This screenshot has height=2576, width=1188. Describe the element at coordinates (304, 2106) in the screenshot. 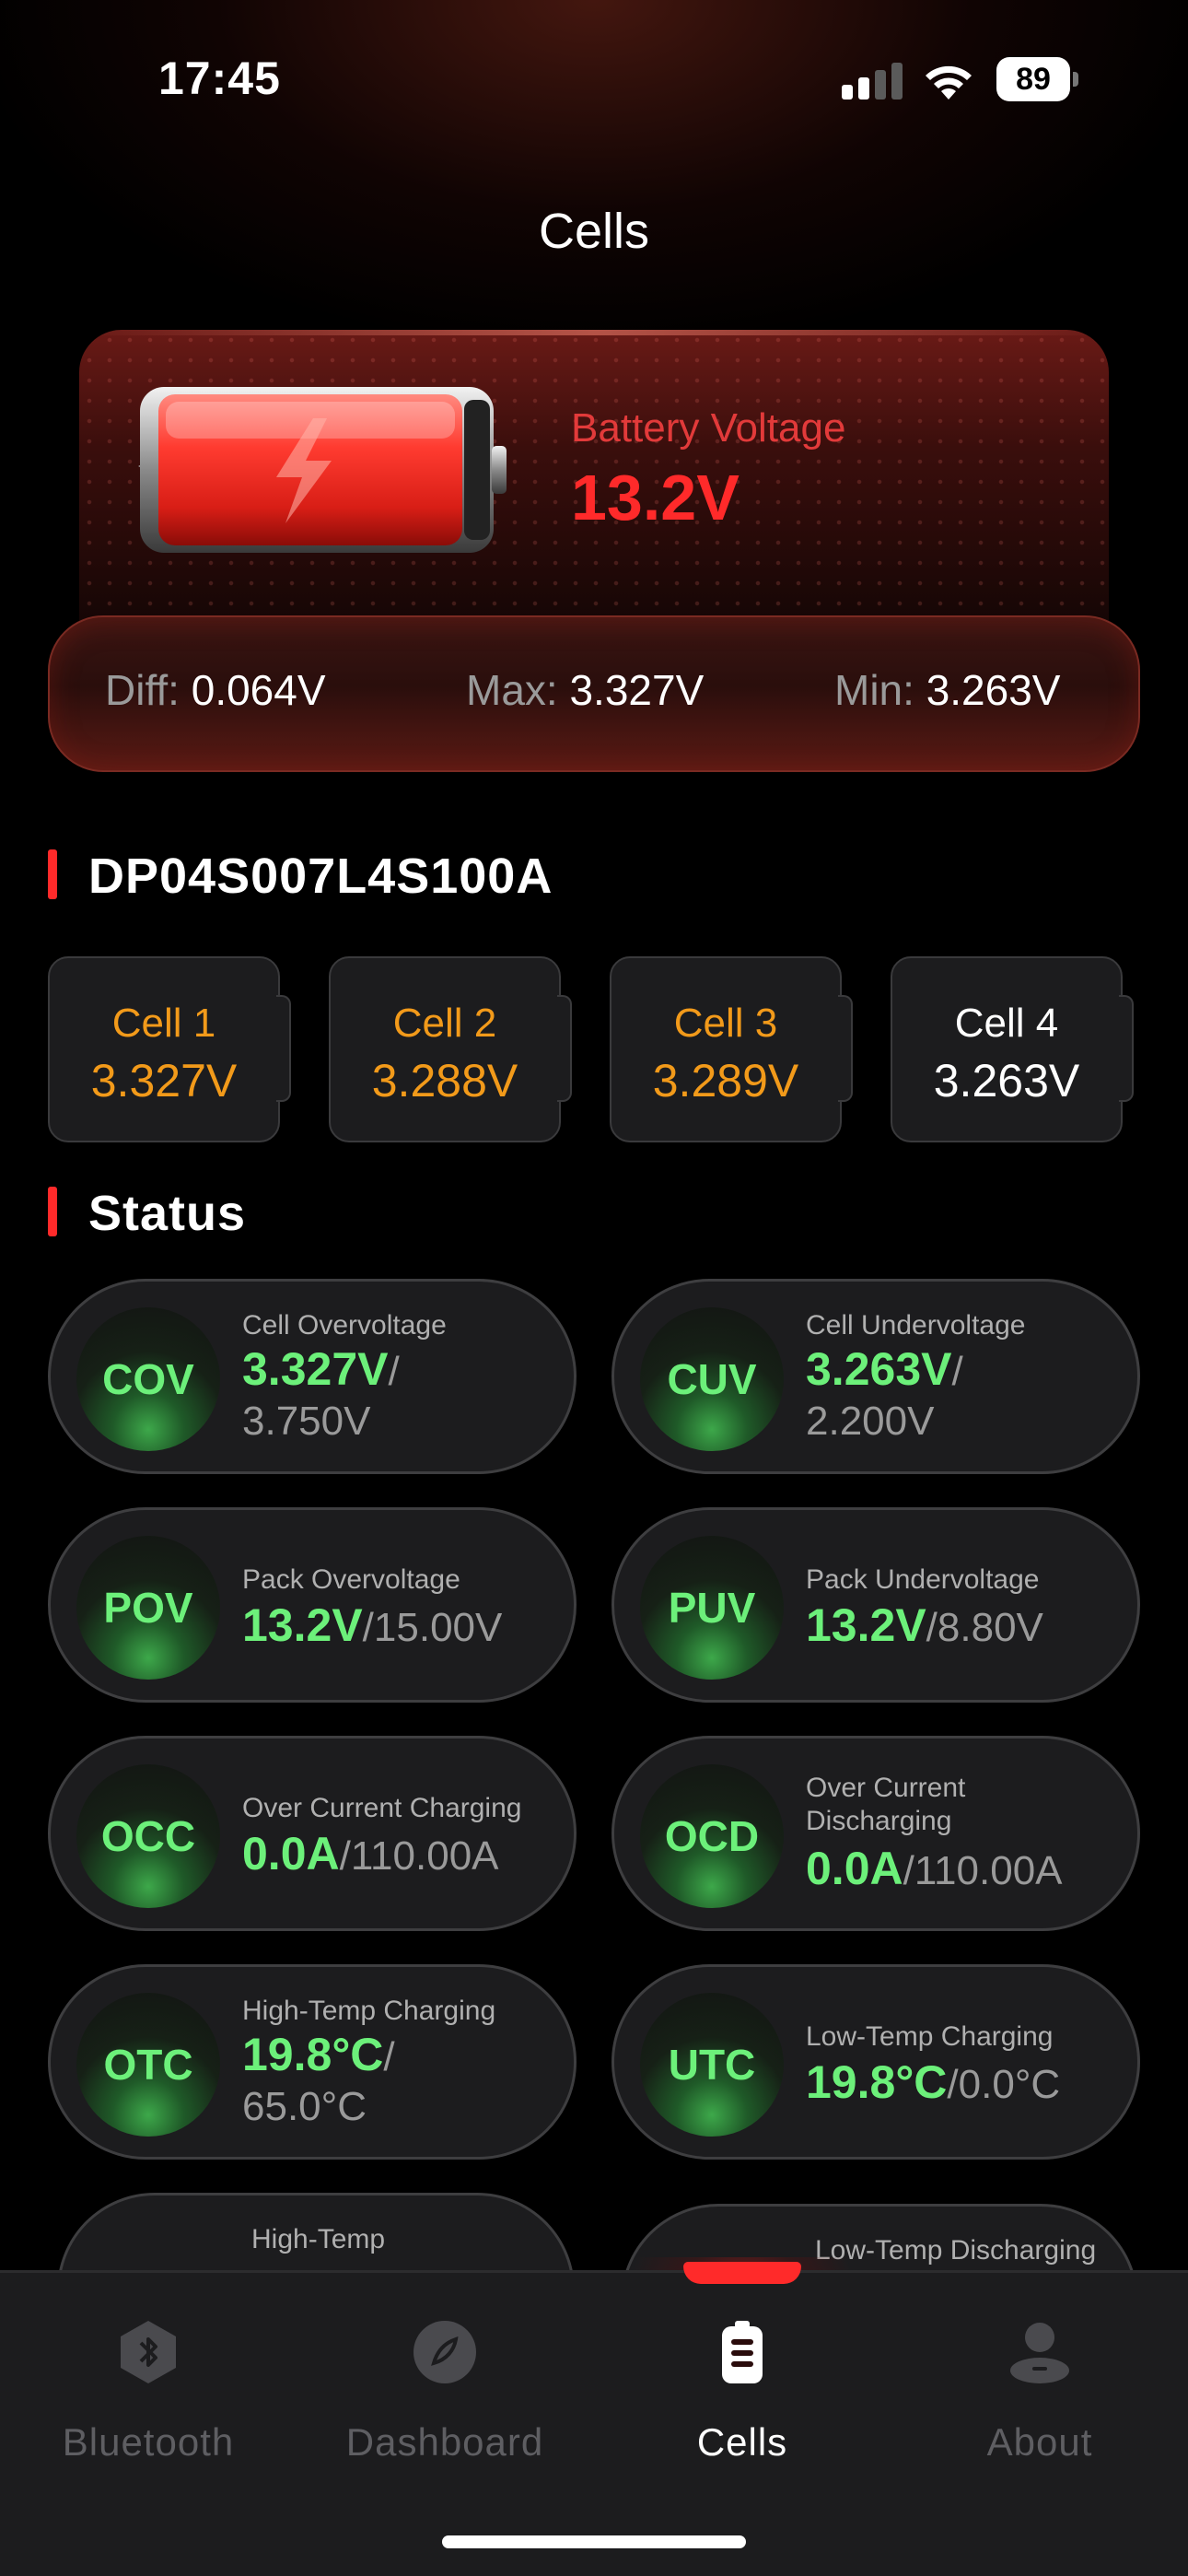

I see `status-limit: 65.0°C` at that location.